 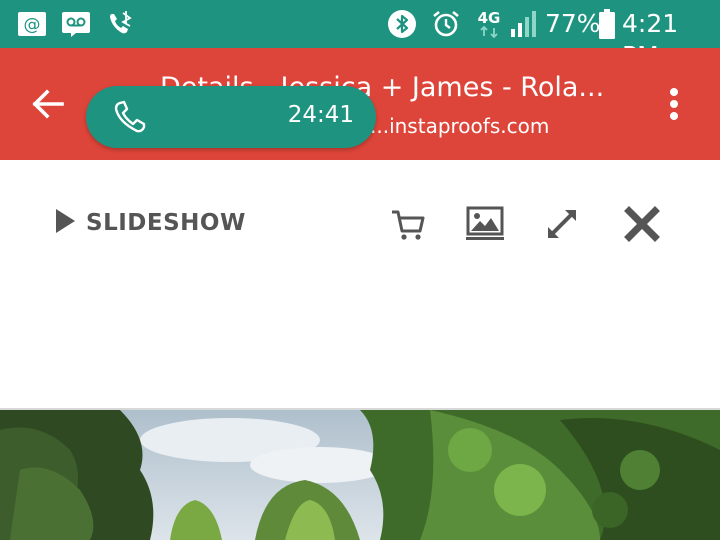 I want to click on network-4g-icon: 4G, so click(x=489, y=24).